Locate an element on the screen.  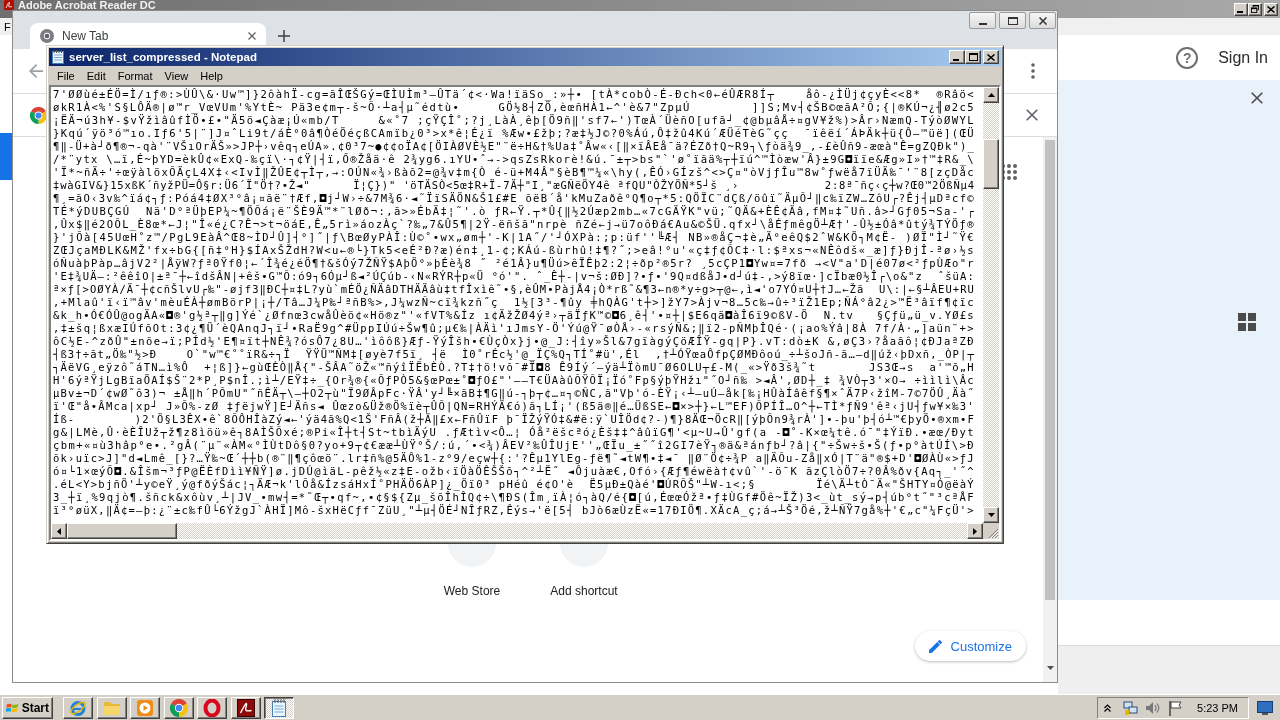
text-line: ï'Œ"å•ÂMca|xp┘ J»Õ%-zØ ‡ƒëjwŸ]E┘Äñs◄ Ûœzo&Üž®Ö%ïè┬ÛÕ|QN=RHÝÄ€ó)ã┐LÍ¡'(ß5ä®‖é…ÜßSE←◘×>┼}←L™EF)ÕPÍÎ…O^┼←TÌ*ƒÑ9'êª‹jU┤ƒw¥×‰3' is located at coordinates (514, 406).